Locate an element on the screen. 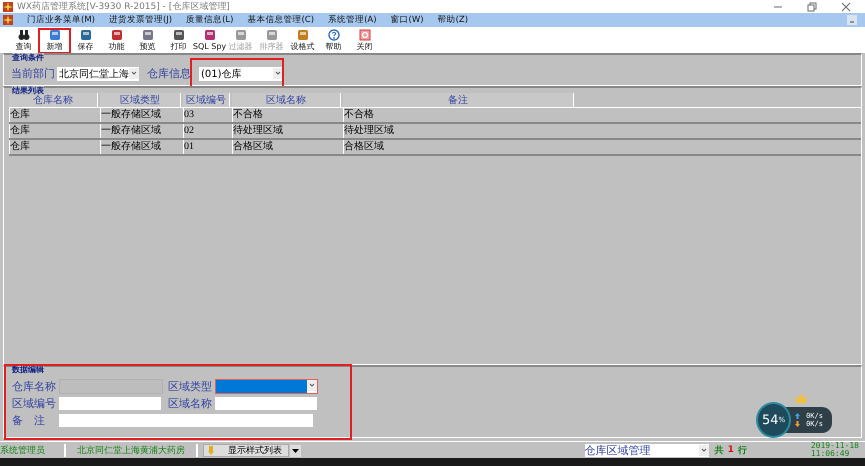  field-label: 仓库信息 is located at coordinates (169, 73).